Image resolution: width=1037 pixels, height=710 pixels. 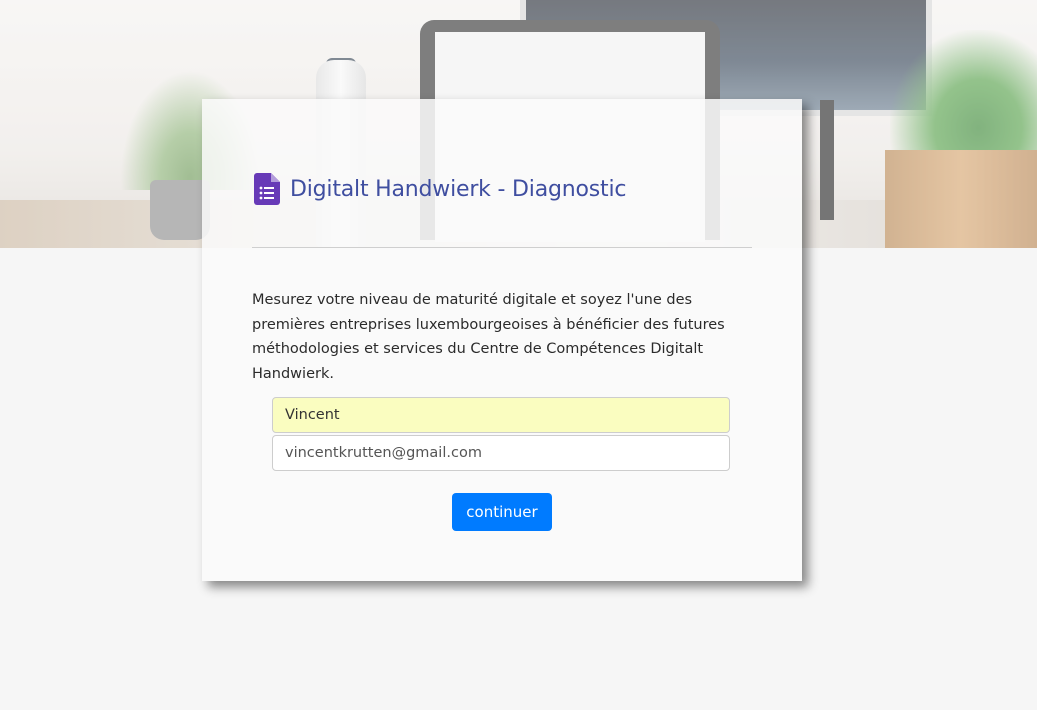 I want to click on continue-button: continuer, so click(x=502, y=512).